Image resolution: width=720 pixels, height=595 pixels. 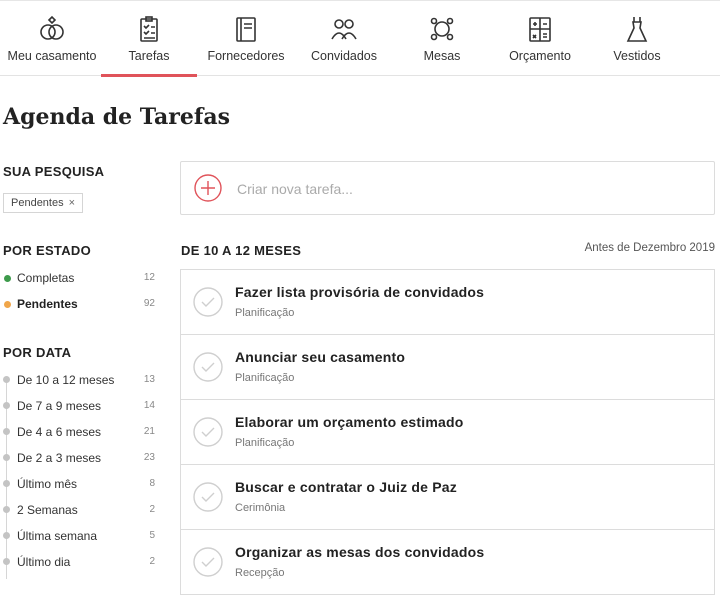 I want to click on task-title: Elaborar um orçamento estimado, so click(x=349, y=422).